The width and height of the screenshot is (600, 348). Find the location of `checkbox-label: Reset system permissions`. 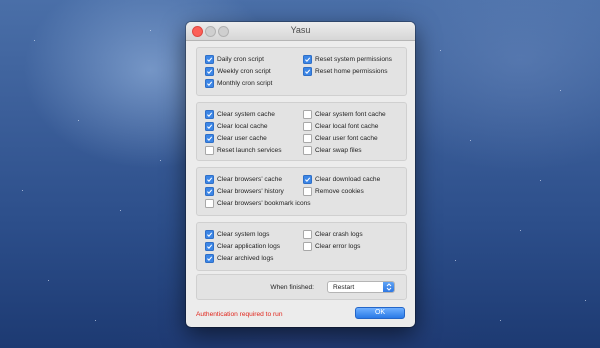

checkbox-label: Reset system permissions is located at coordinates (353, 59).